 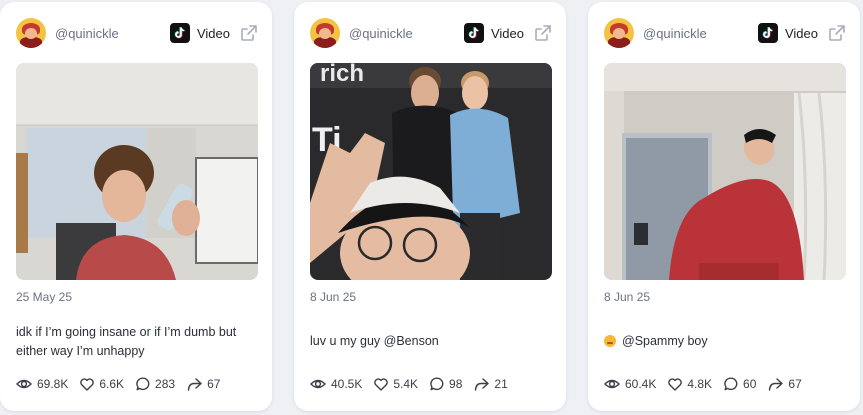 I want to click on likes-count: 6.6K, so click(x=112, y=384).